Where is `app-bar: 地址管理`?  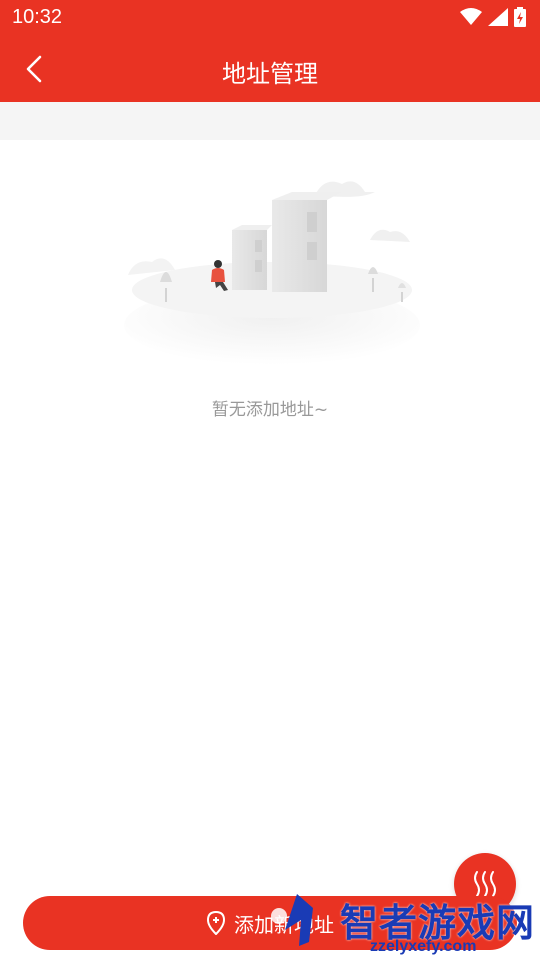
app-bar: 地址管理 is located at coordinates (270, 69).